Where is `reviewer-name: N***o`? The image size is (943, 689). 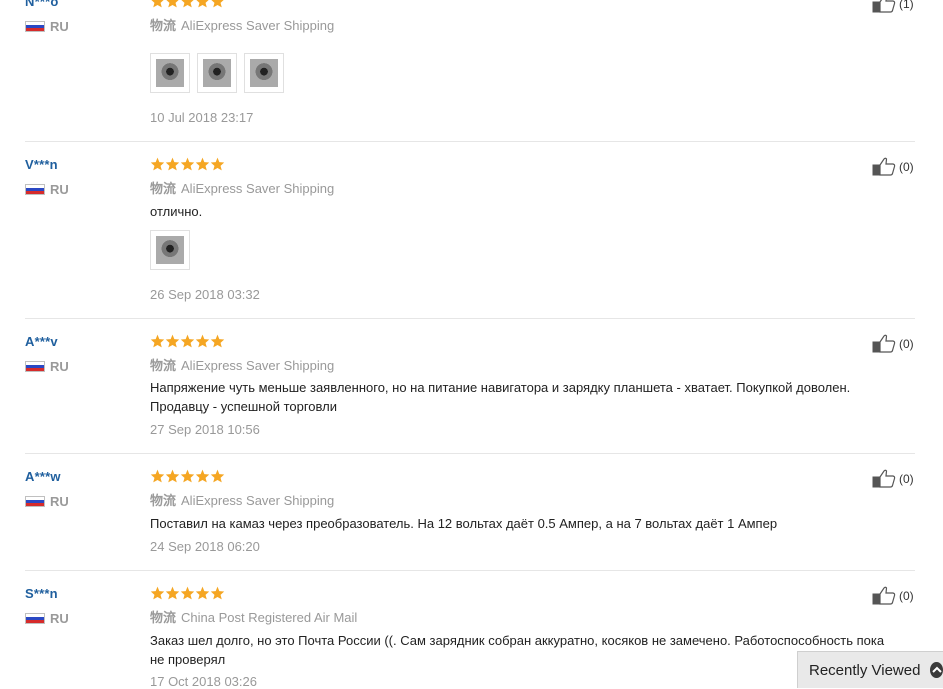
reviewer-name: N***o is located at coordinates (42, 4).